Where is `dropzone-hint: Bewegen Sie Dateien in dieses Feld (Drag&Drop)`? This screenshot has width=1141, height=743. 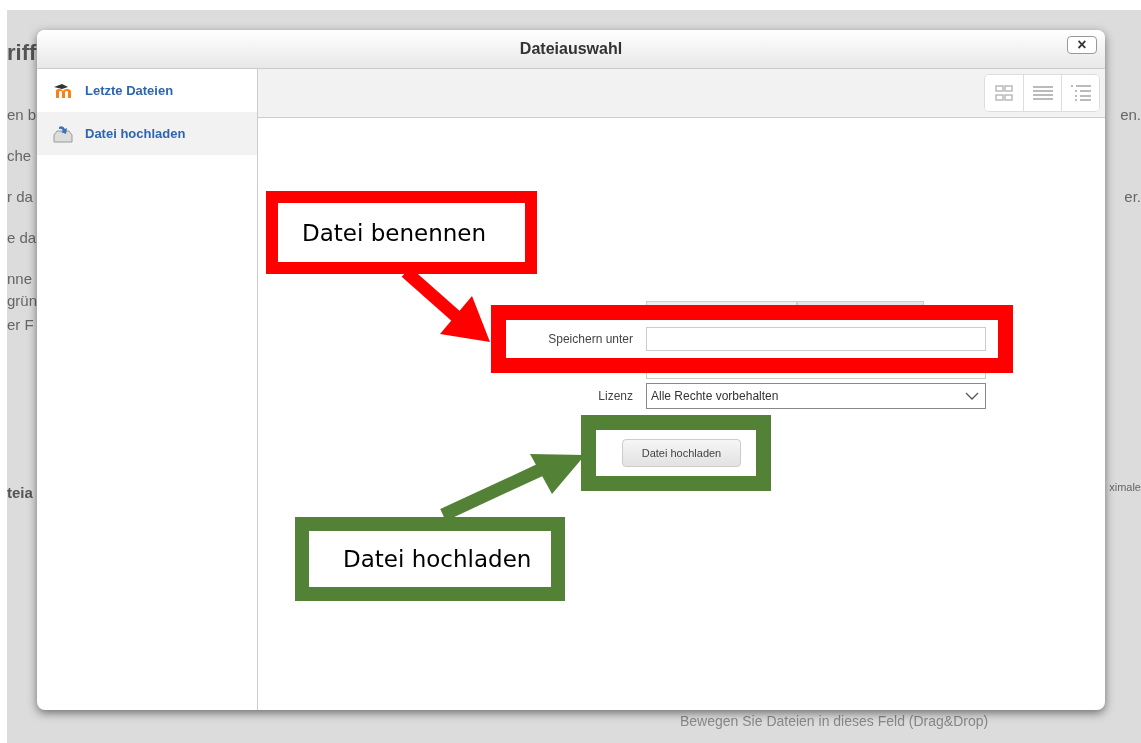
dropzone-hint: Bewegen Sie Dateien in dieses Feld (Drag&Drop) is located at coordinates (834, 721).